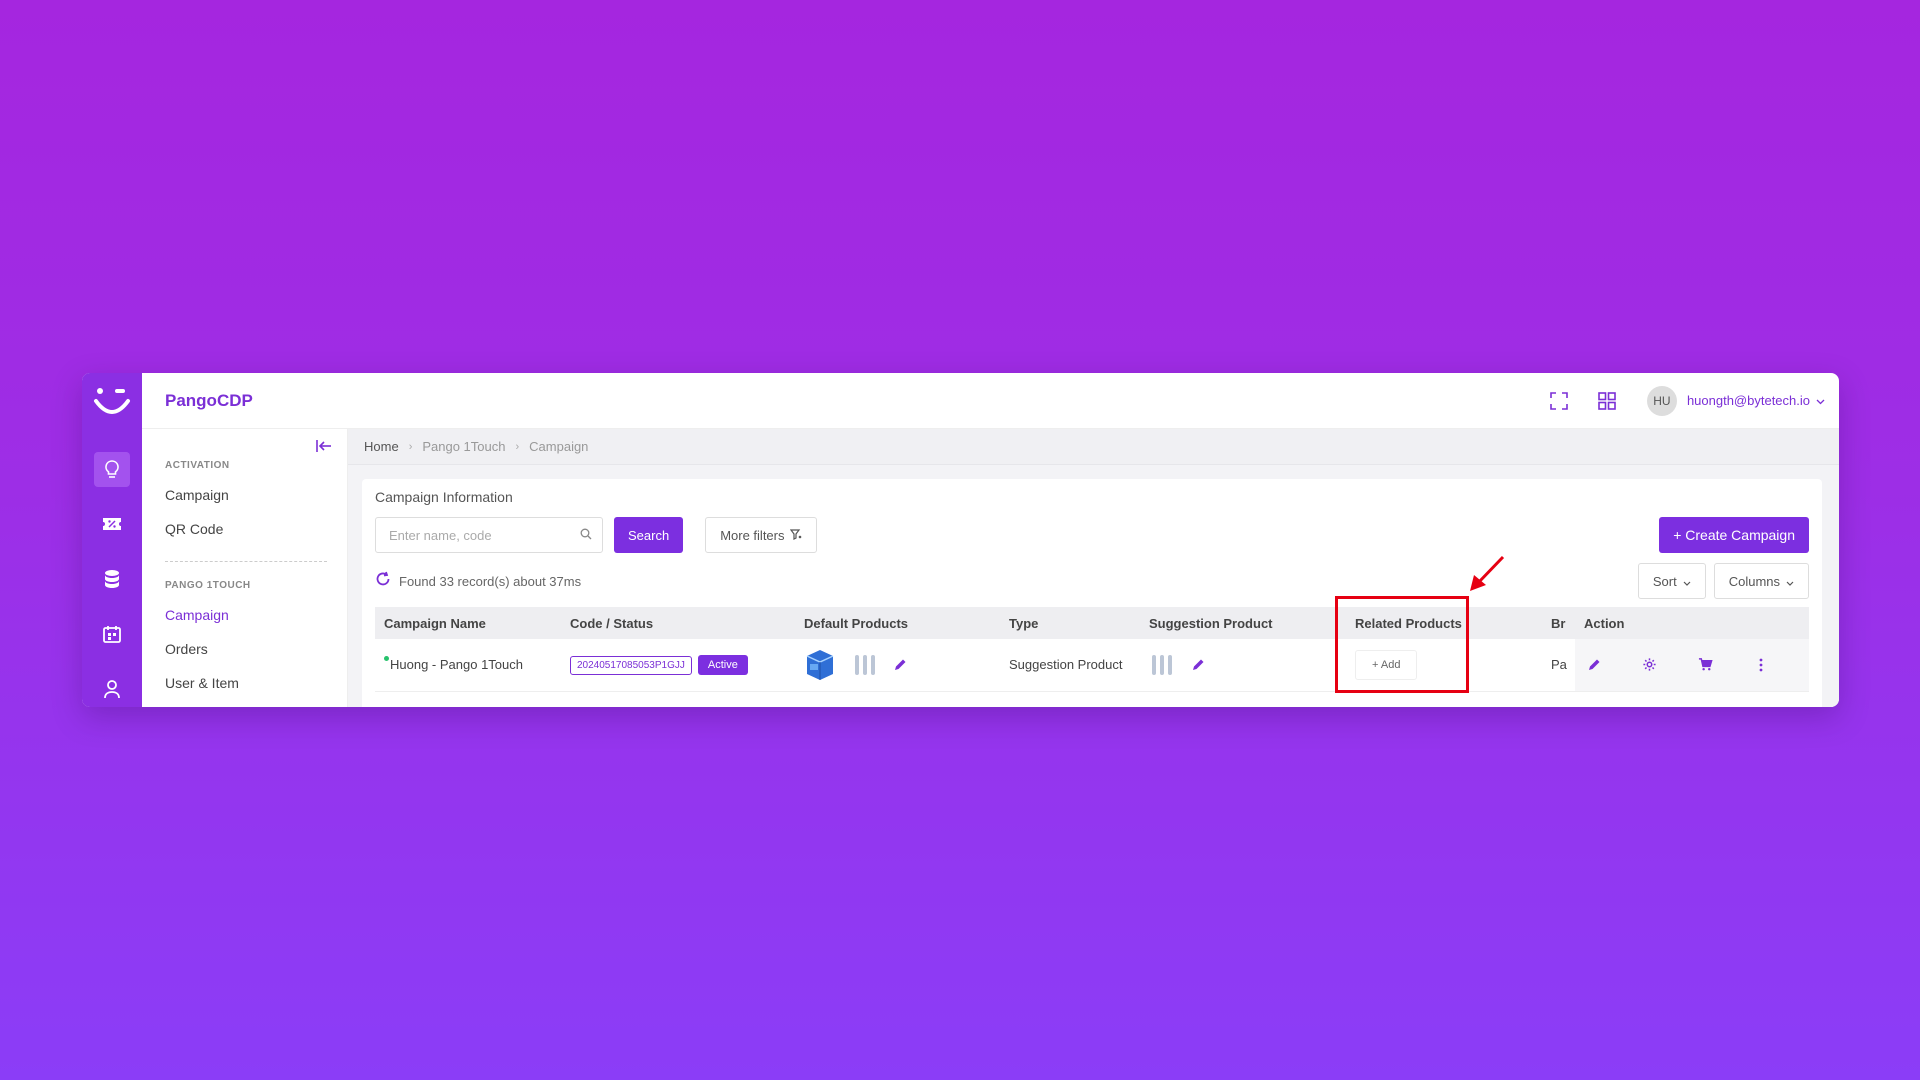 The image size is (1920, 1080). I want to click on campaign-name: Huong - Pango 1Touch, so click(456, 665).